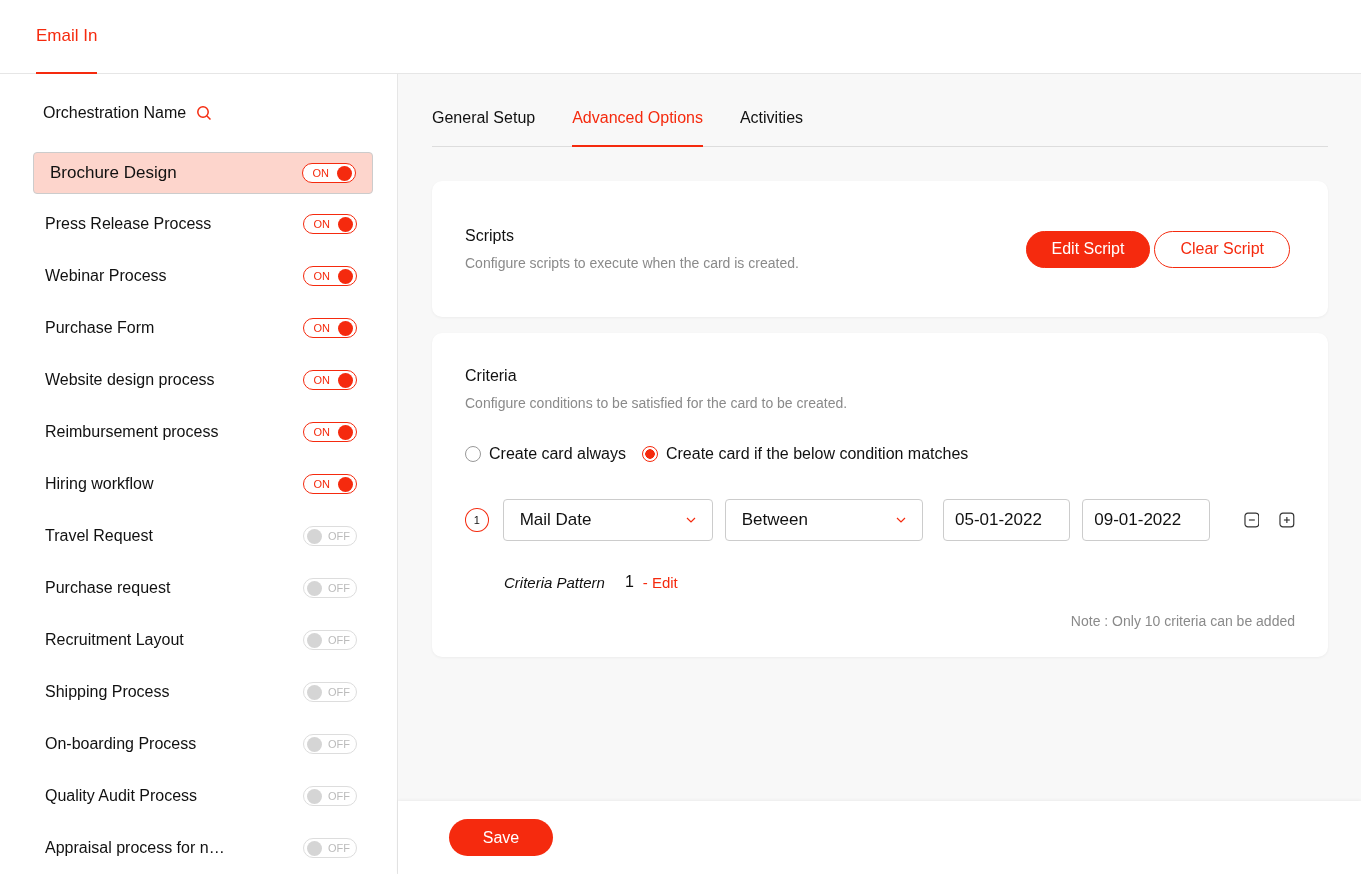 This screenshot has width=1361, height=874. Describe the element at coordinates (632, 263) in the screenshot. I see `card-description: Configure scripts to execute when the card is created.` at that location.